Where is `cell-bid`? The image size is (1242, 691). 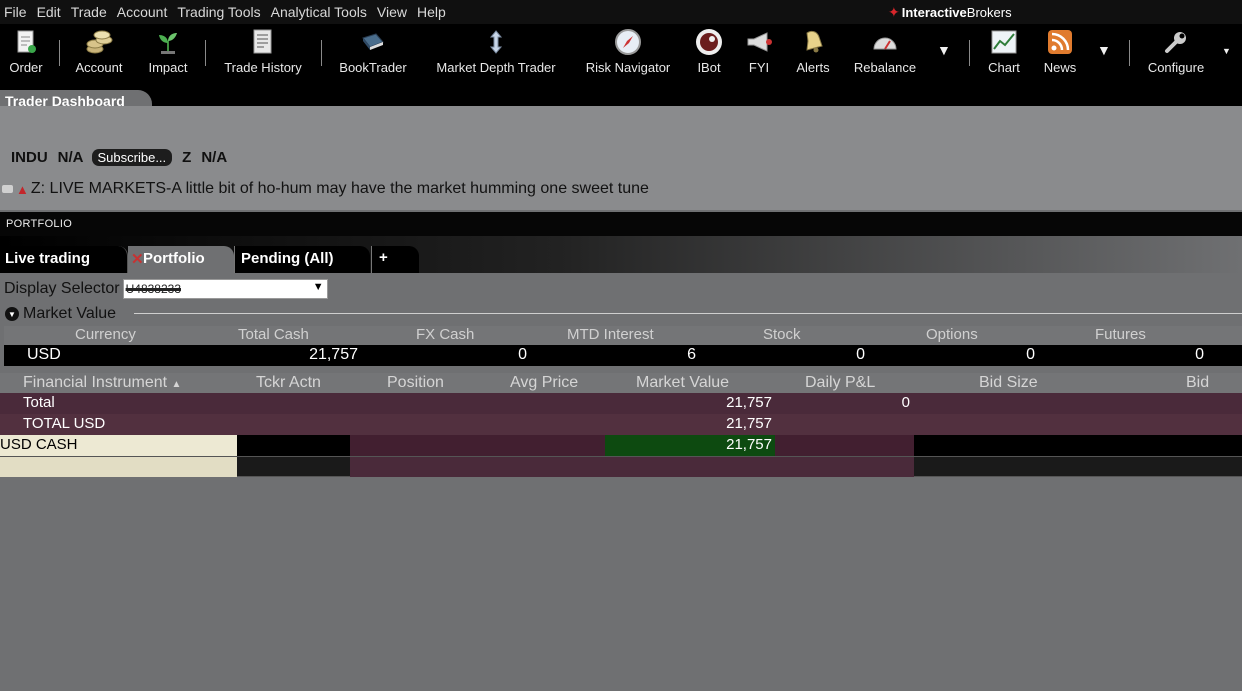 cell-bid is located at coordinates (1078, 445).